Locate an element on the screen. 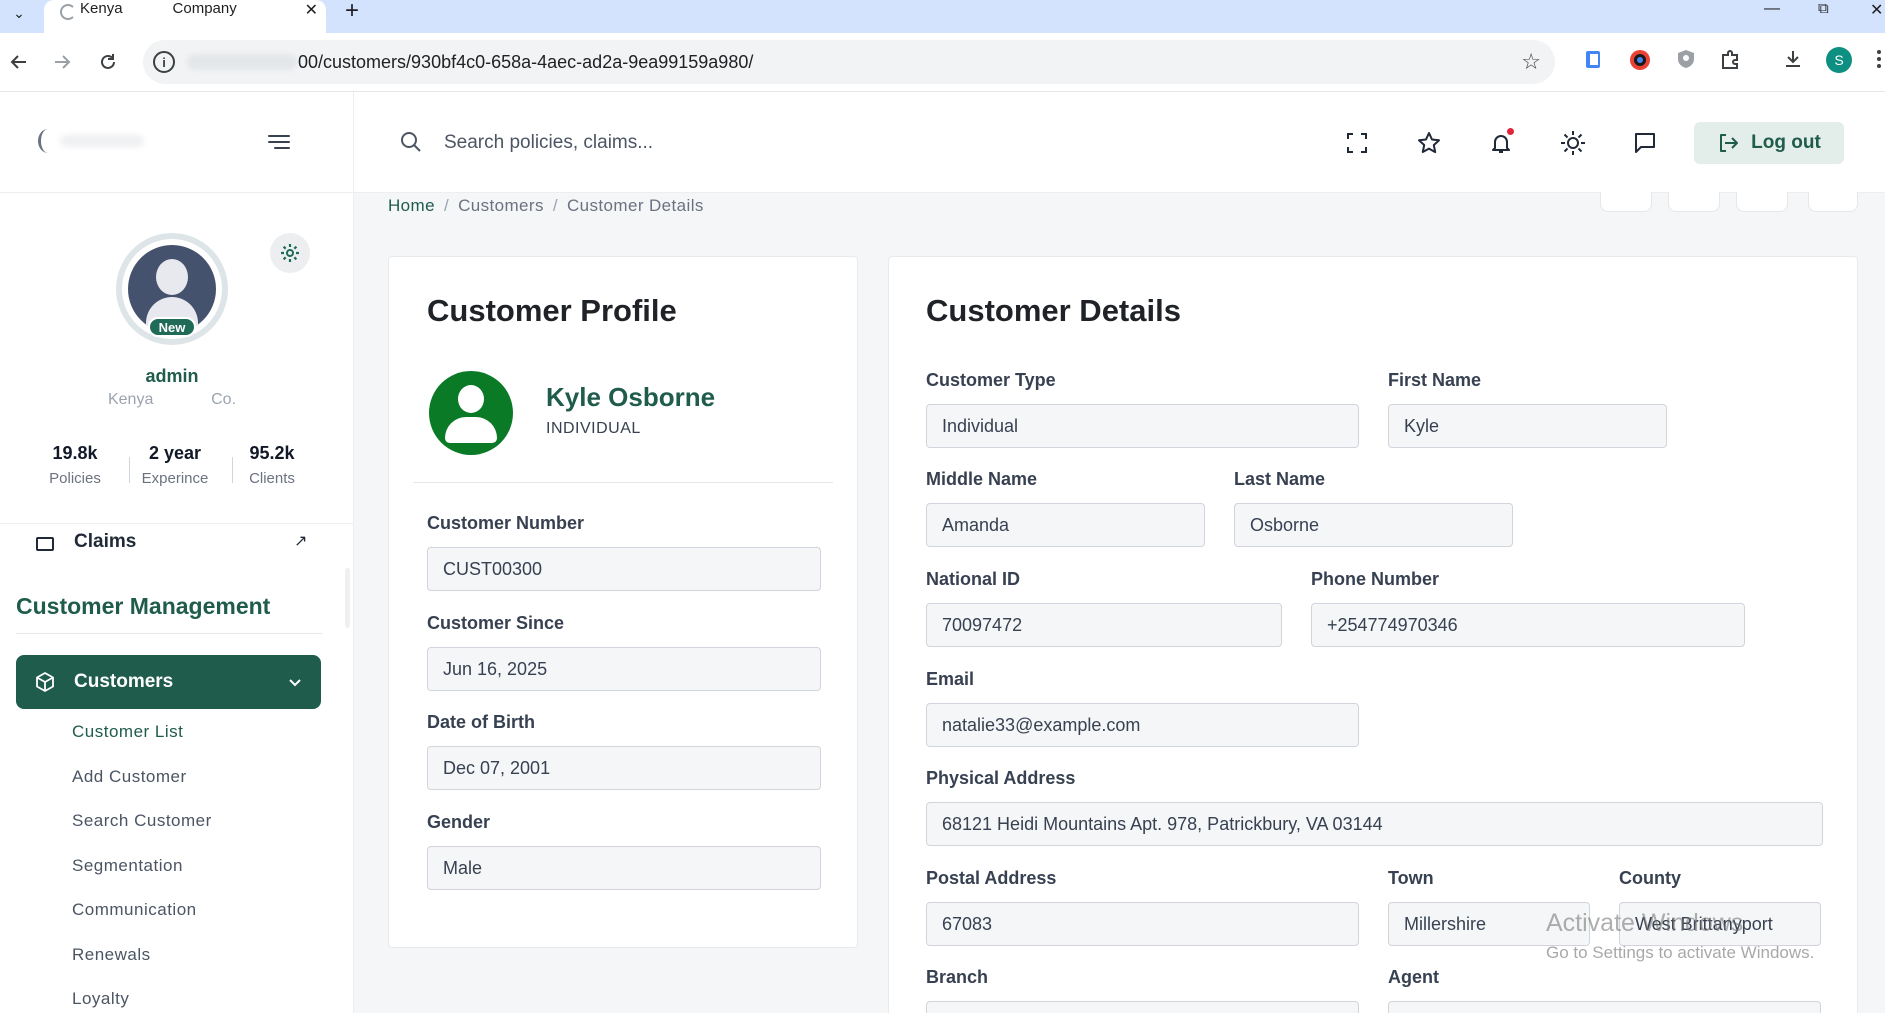 The height and width of the screenshot is (1013, 1885). first-name-label: First Name is located at coordinates (1435, 380).